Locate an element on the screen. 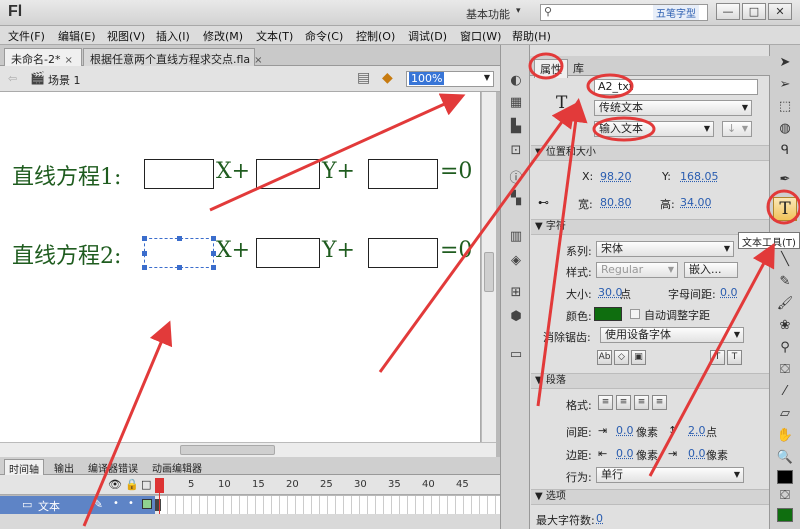 The width and height of the screenshot is (800, 529). scene-label: 场景 1 is located at coordinates (64, 80).